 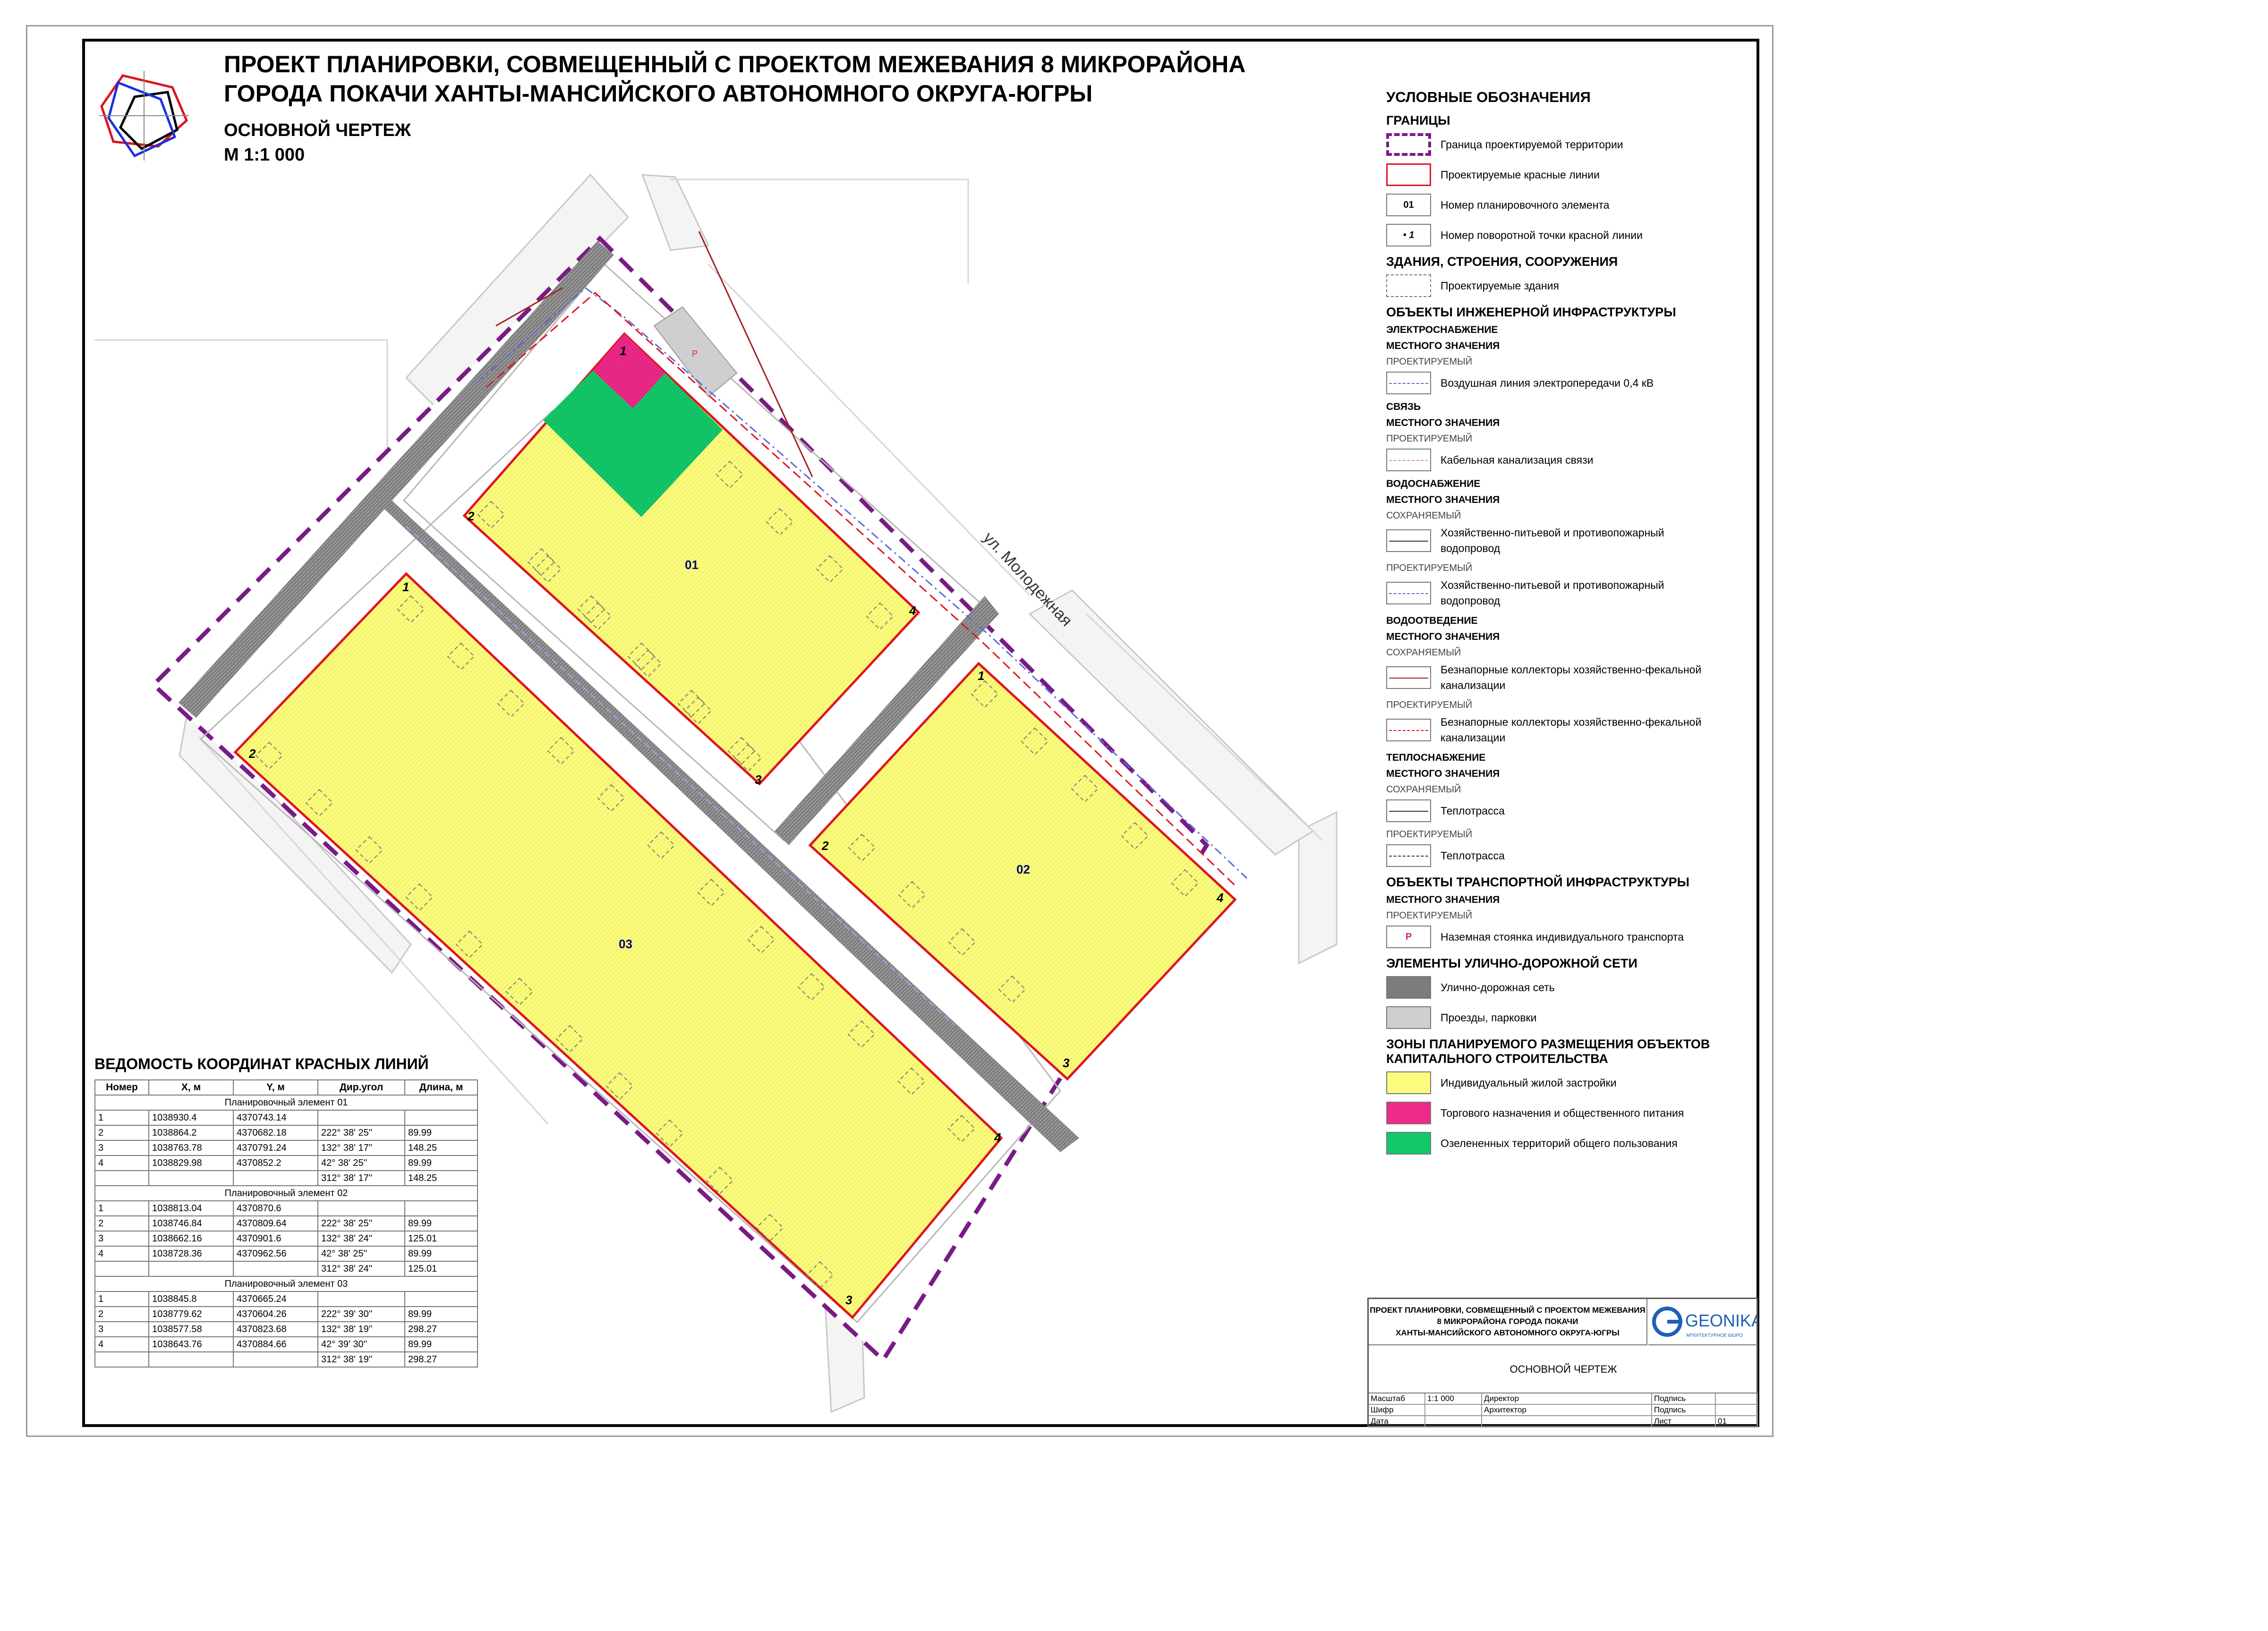 What do you see at coordinates (1408, 1143) in the screenshot?
I see `zone-green-symbol-icon` at bounding box center [1408, 1143].